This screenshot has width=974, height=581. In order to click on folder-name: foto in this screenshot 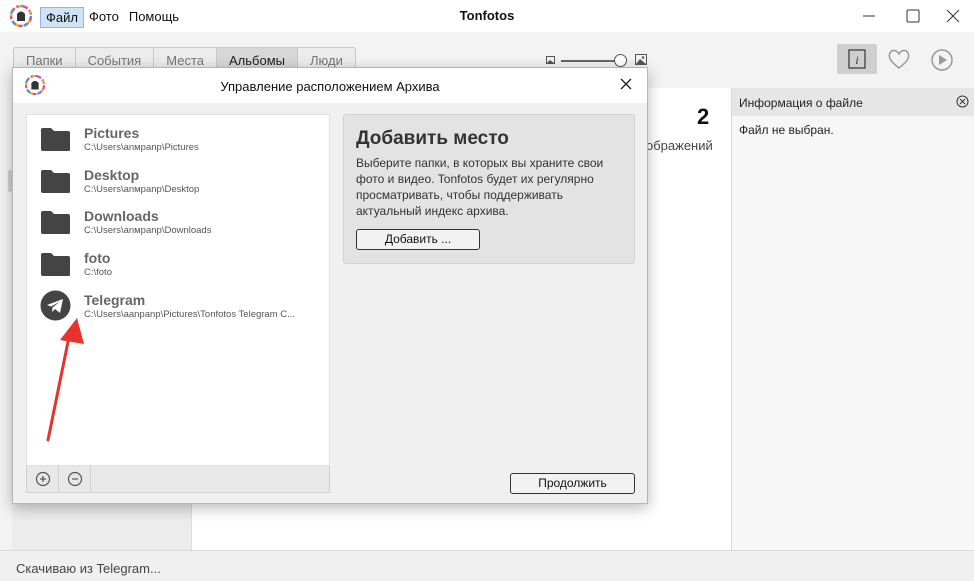, I will do `click(97, 258)`.